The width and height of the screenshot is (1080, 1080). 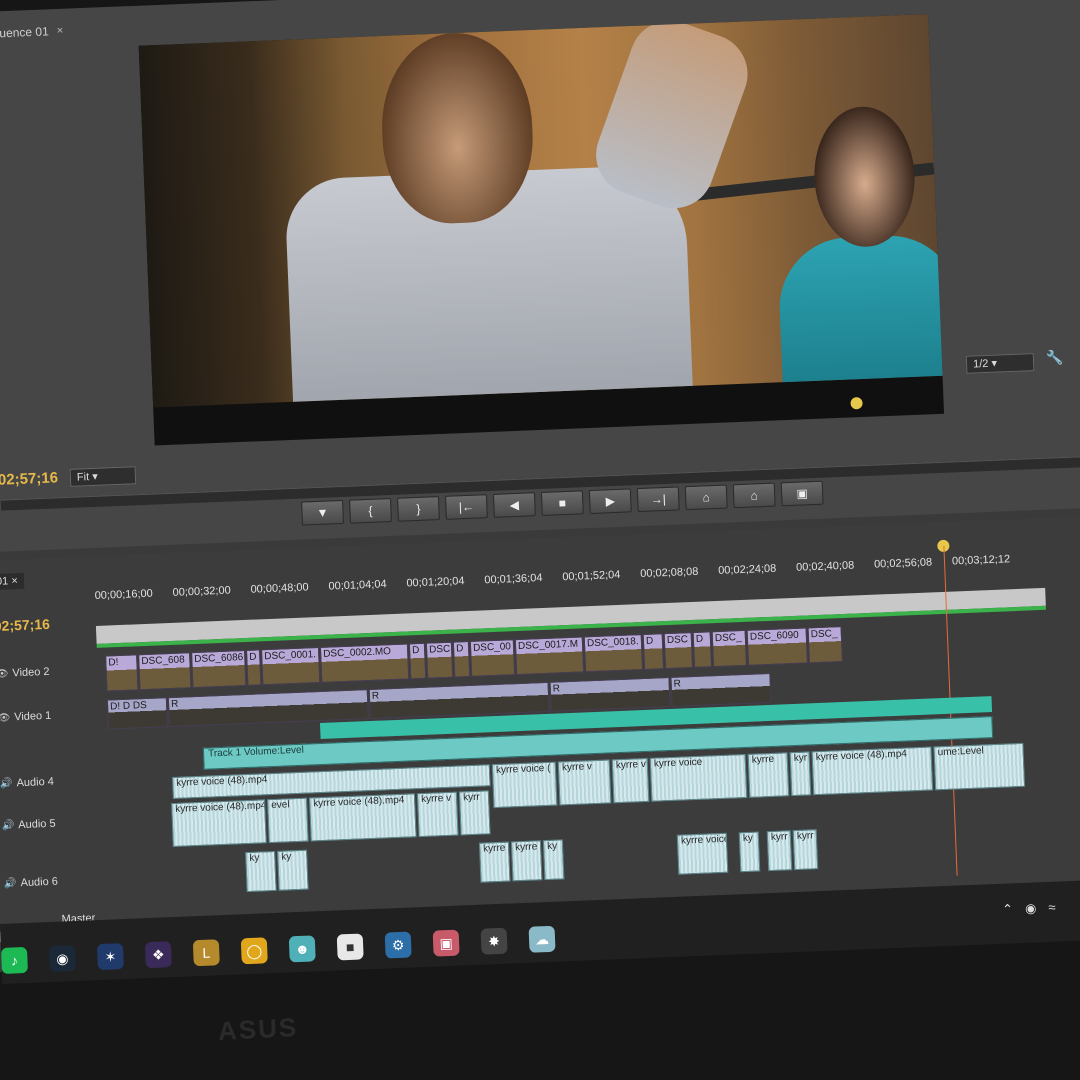 What do you see at coordinates (1031, 908) in the screenshot?
I see `antivirus-icon: ◉` at bounding box center [1031, 908].